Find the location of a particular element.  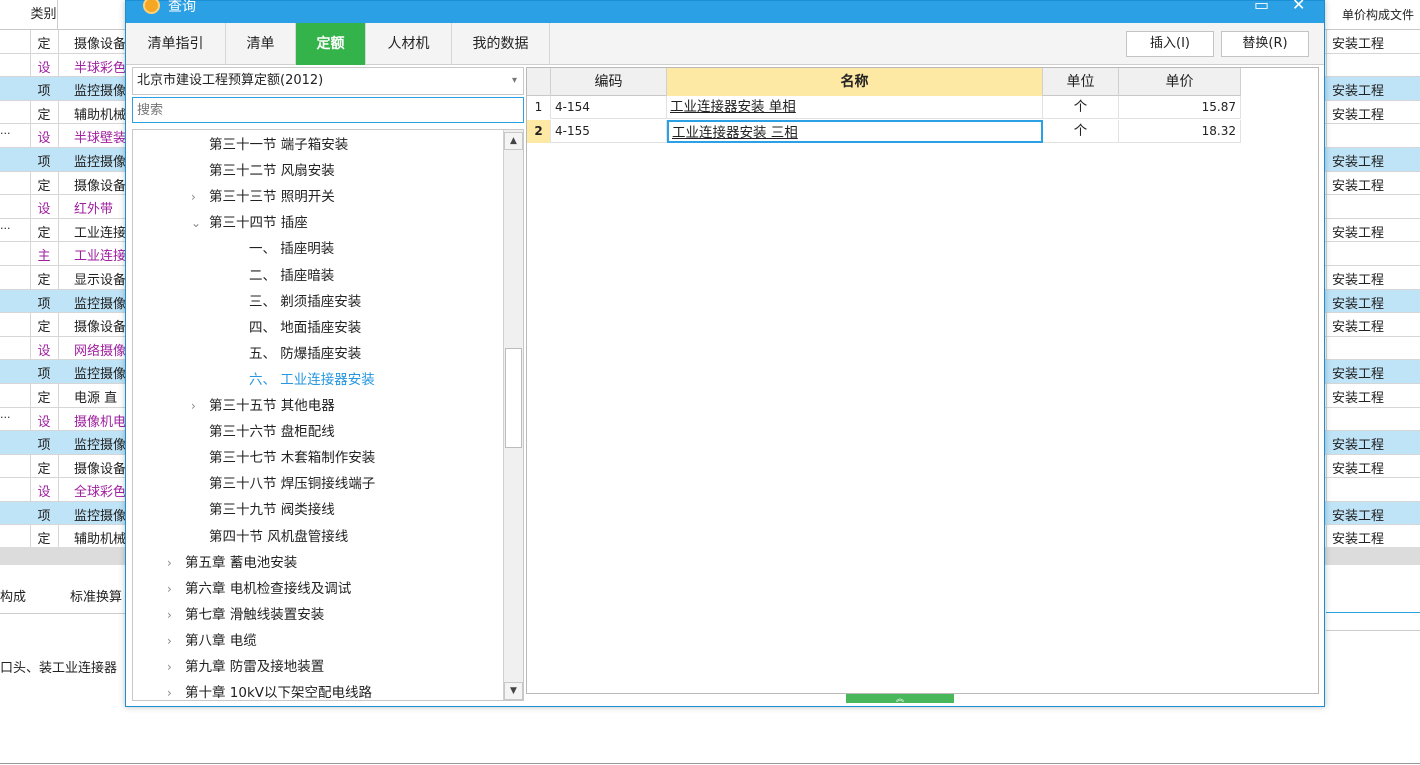

grid-row: 2 4-155 工业连接器安装 三相个 18.32 is located at coordinates (884, 131).